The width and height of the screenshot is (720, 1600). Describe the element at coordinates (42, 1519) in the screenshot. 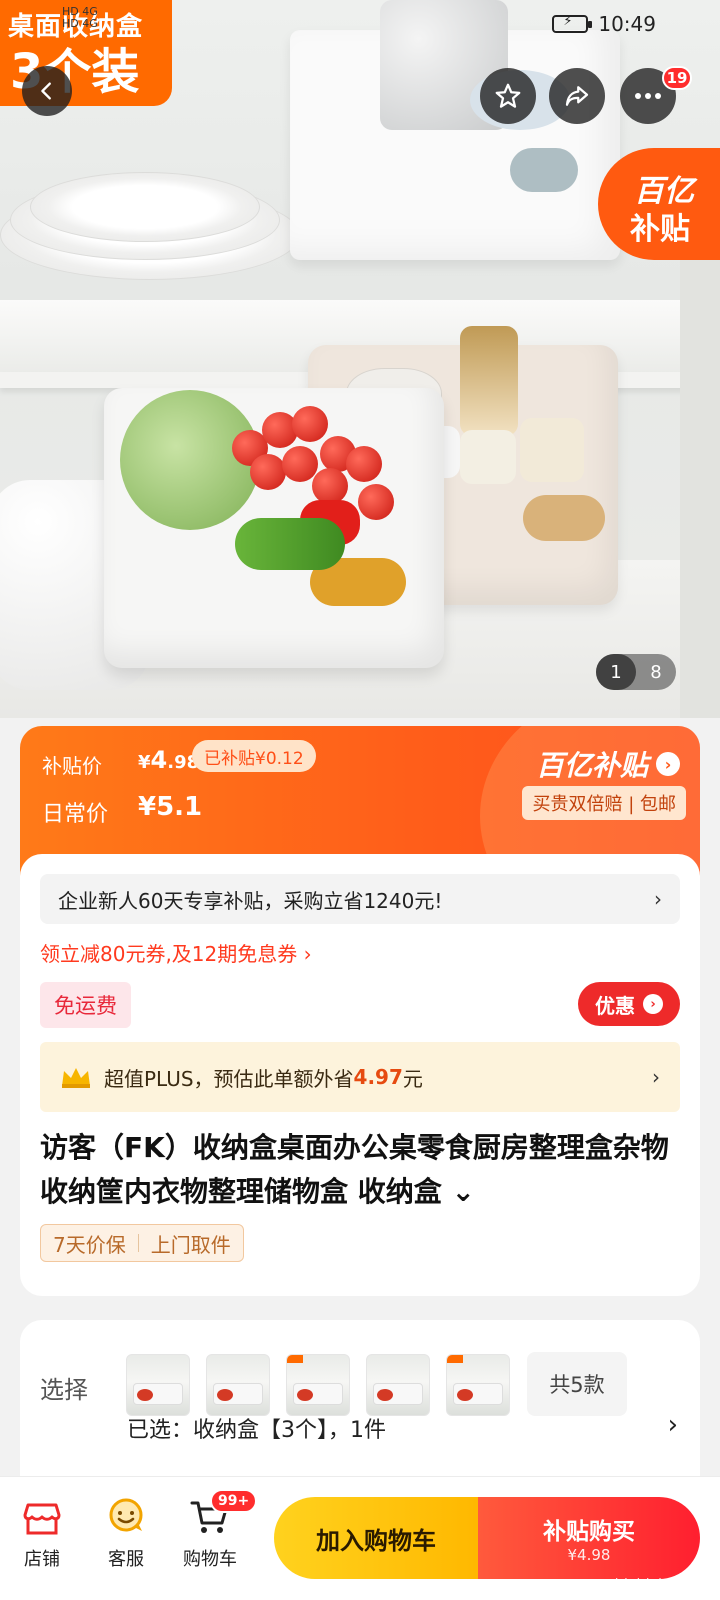

I see `store-icon` at that location.